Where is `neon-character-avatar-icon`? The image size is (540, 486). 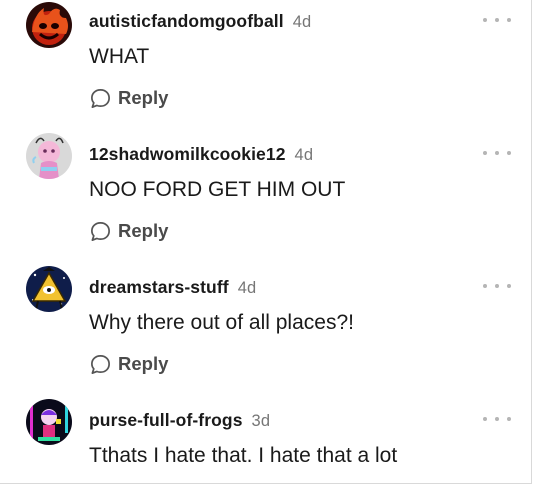 neon-character-avatar-icon is located at coordinates (49, 422).